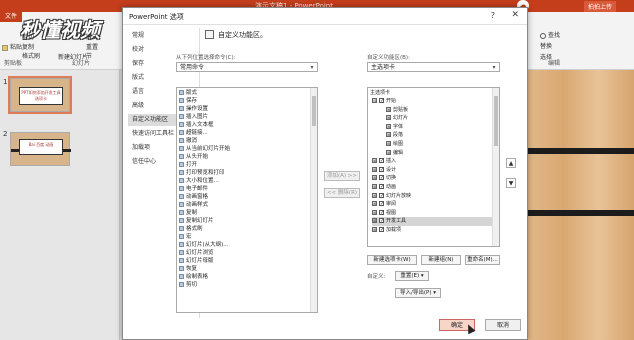 The image size is (634, 340). What do you see at coordinates (599, 6) in the screenshot?
I see `share-button: 拍拍上传` at bounding box center [599, 6].